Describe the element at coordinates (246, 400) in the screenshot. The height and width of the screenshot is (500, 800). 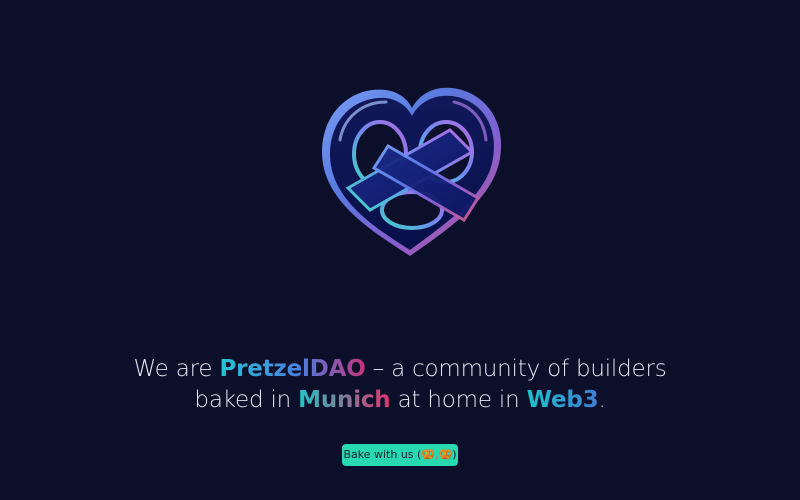
I see `tagline-baked-prefix: baked in` at that location.